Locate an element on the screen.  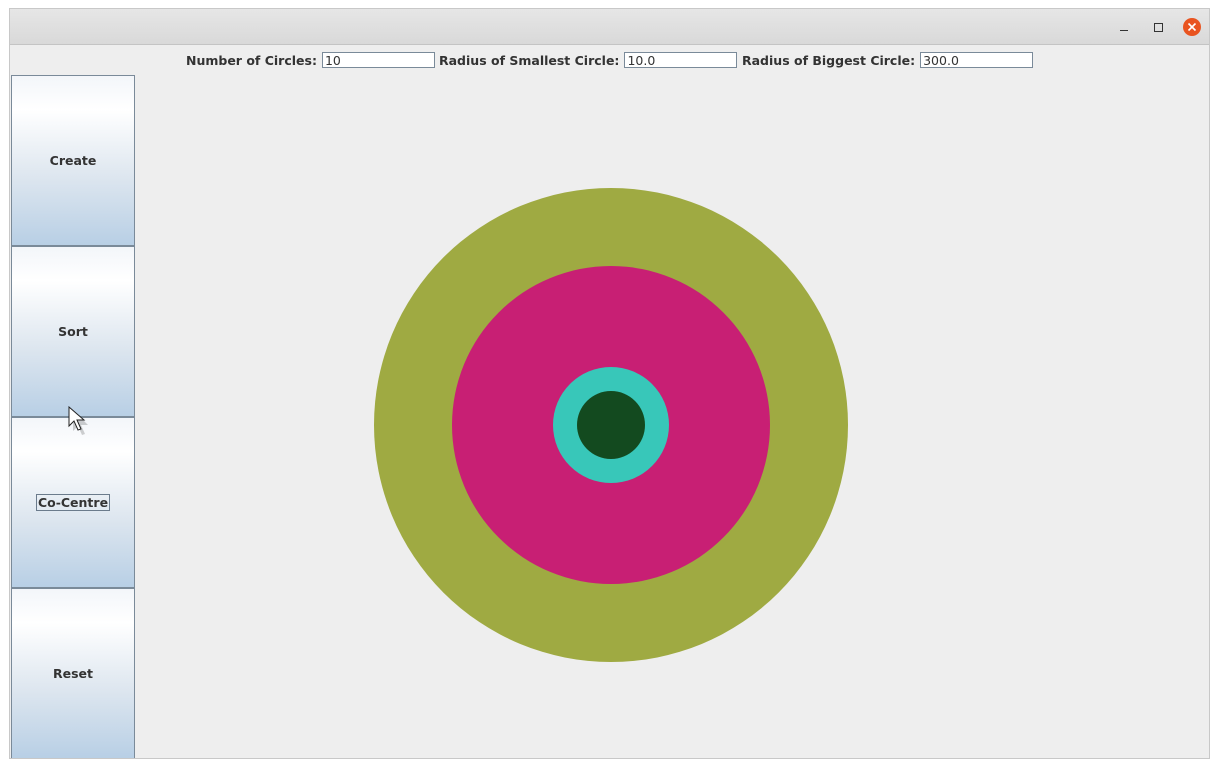
close-icon is located at coordinates (1192, 27).